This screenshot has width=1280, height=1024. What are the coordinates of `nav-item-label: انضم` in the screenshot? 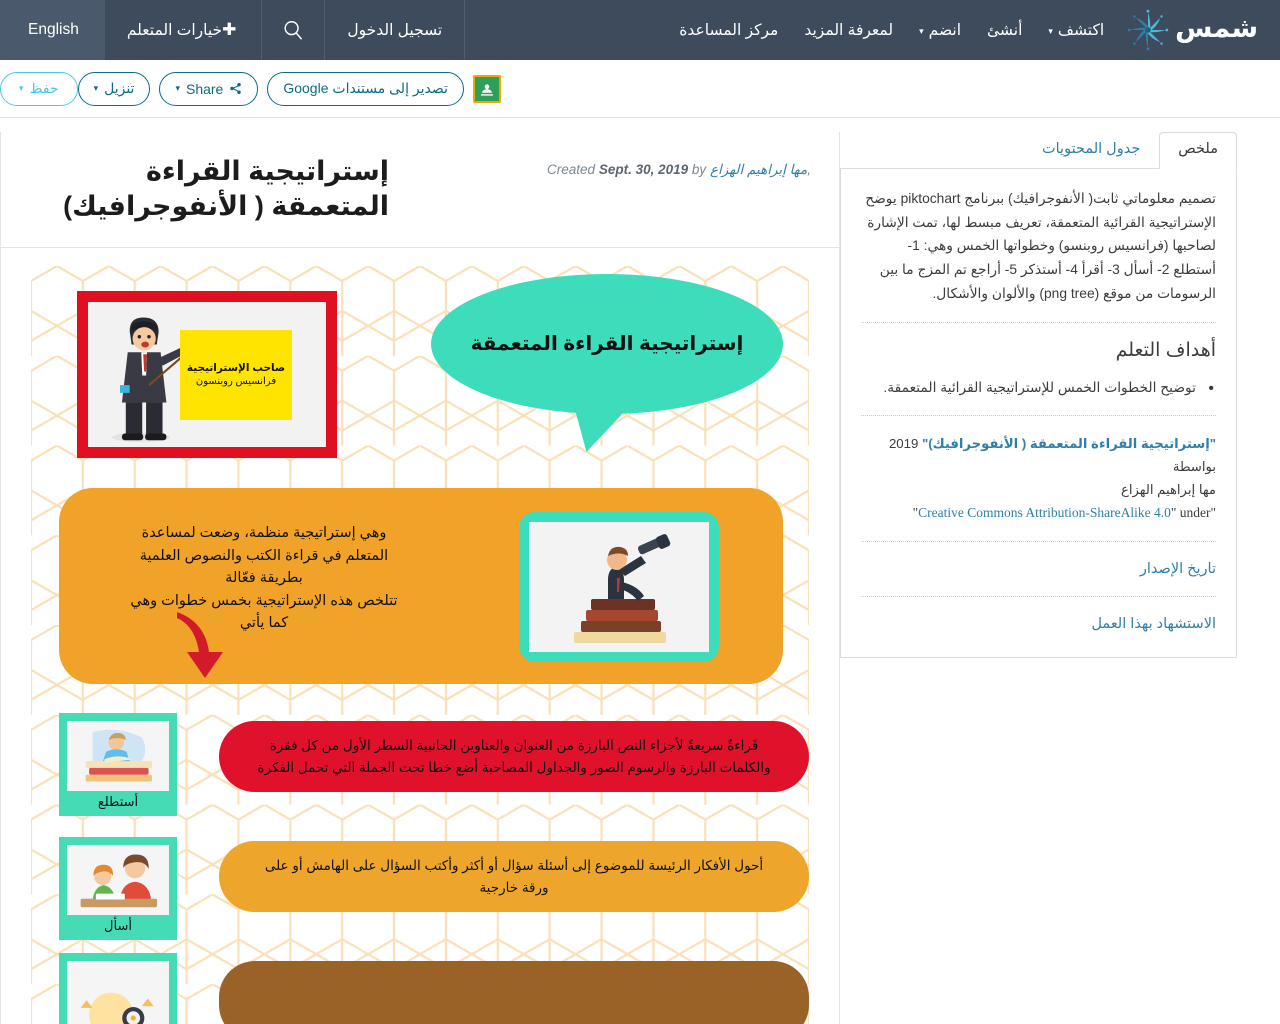 It's located at (945, 30).